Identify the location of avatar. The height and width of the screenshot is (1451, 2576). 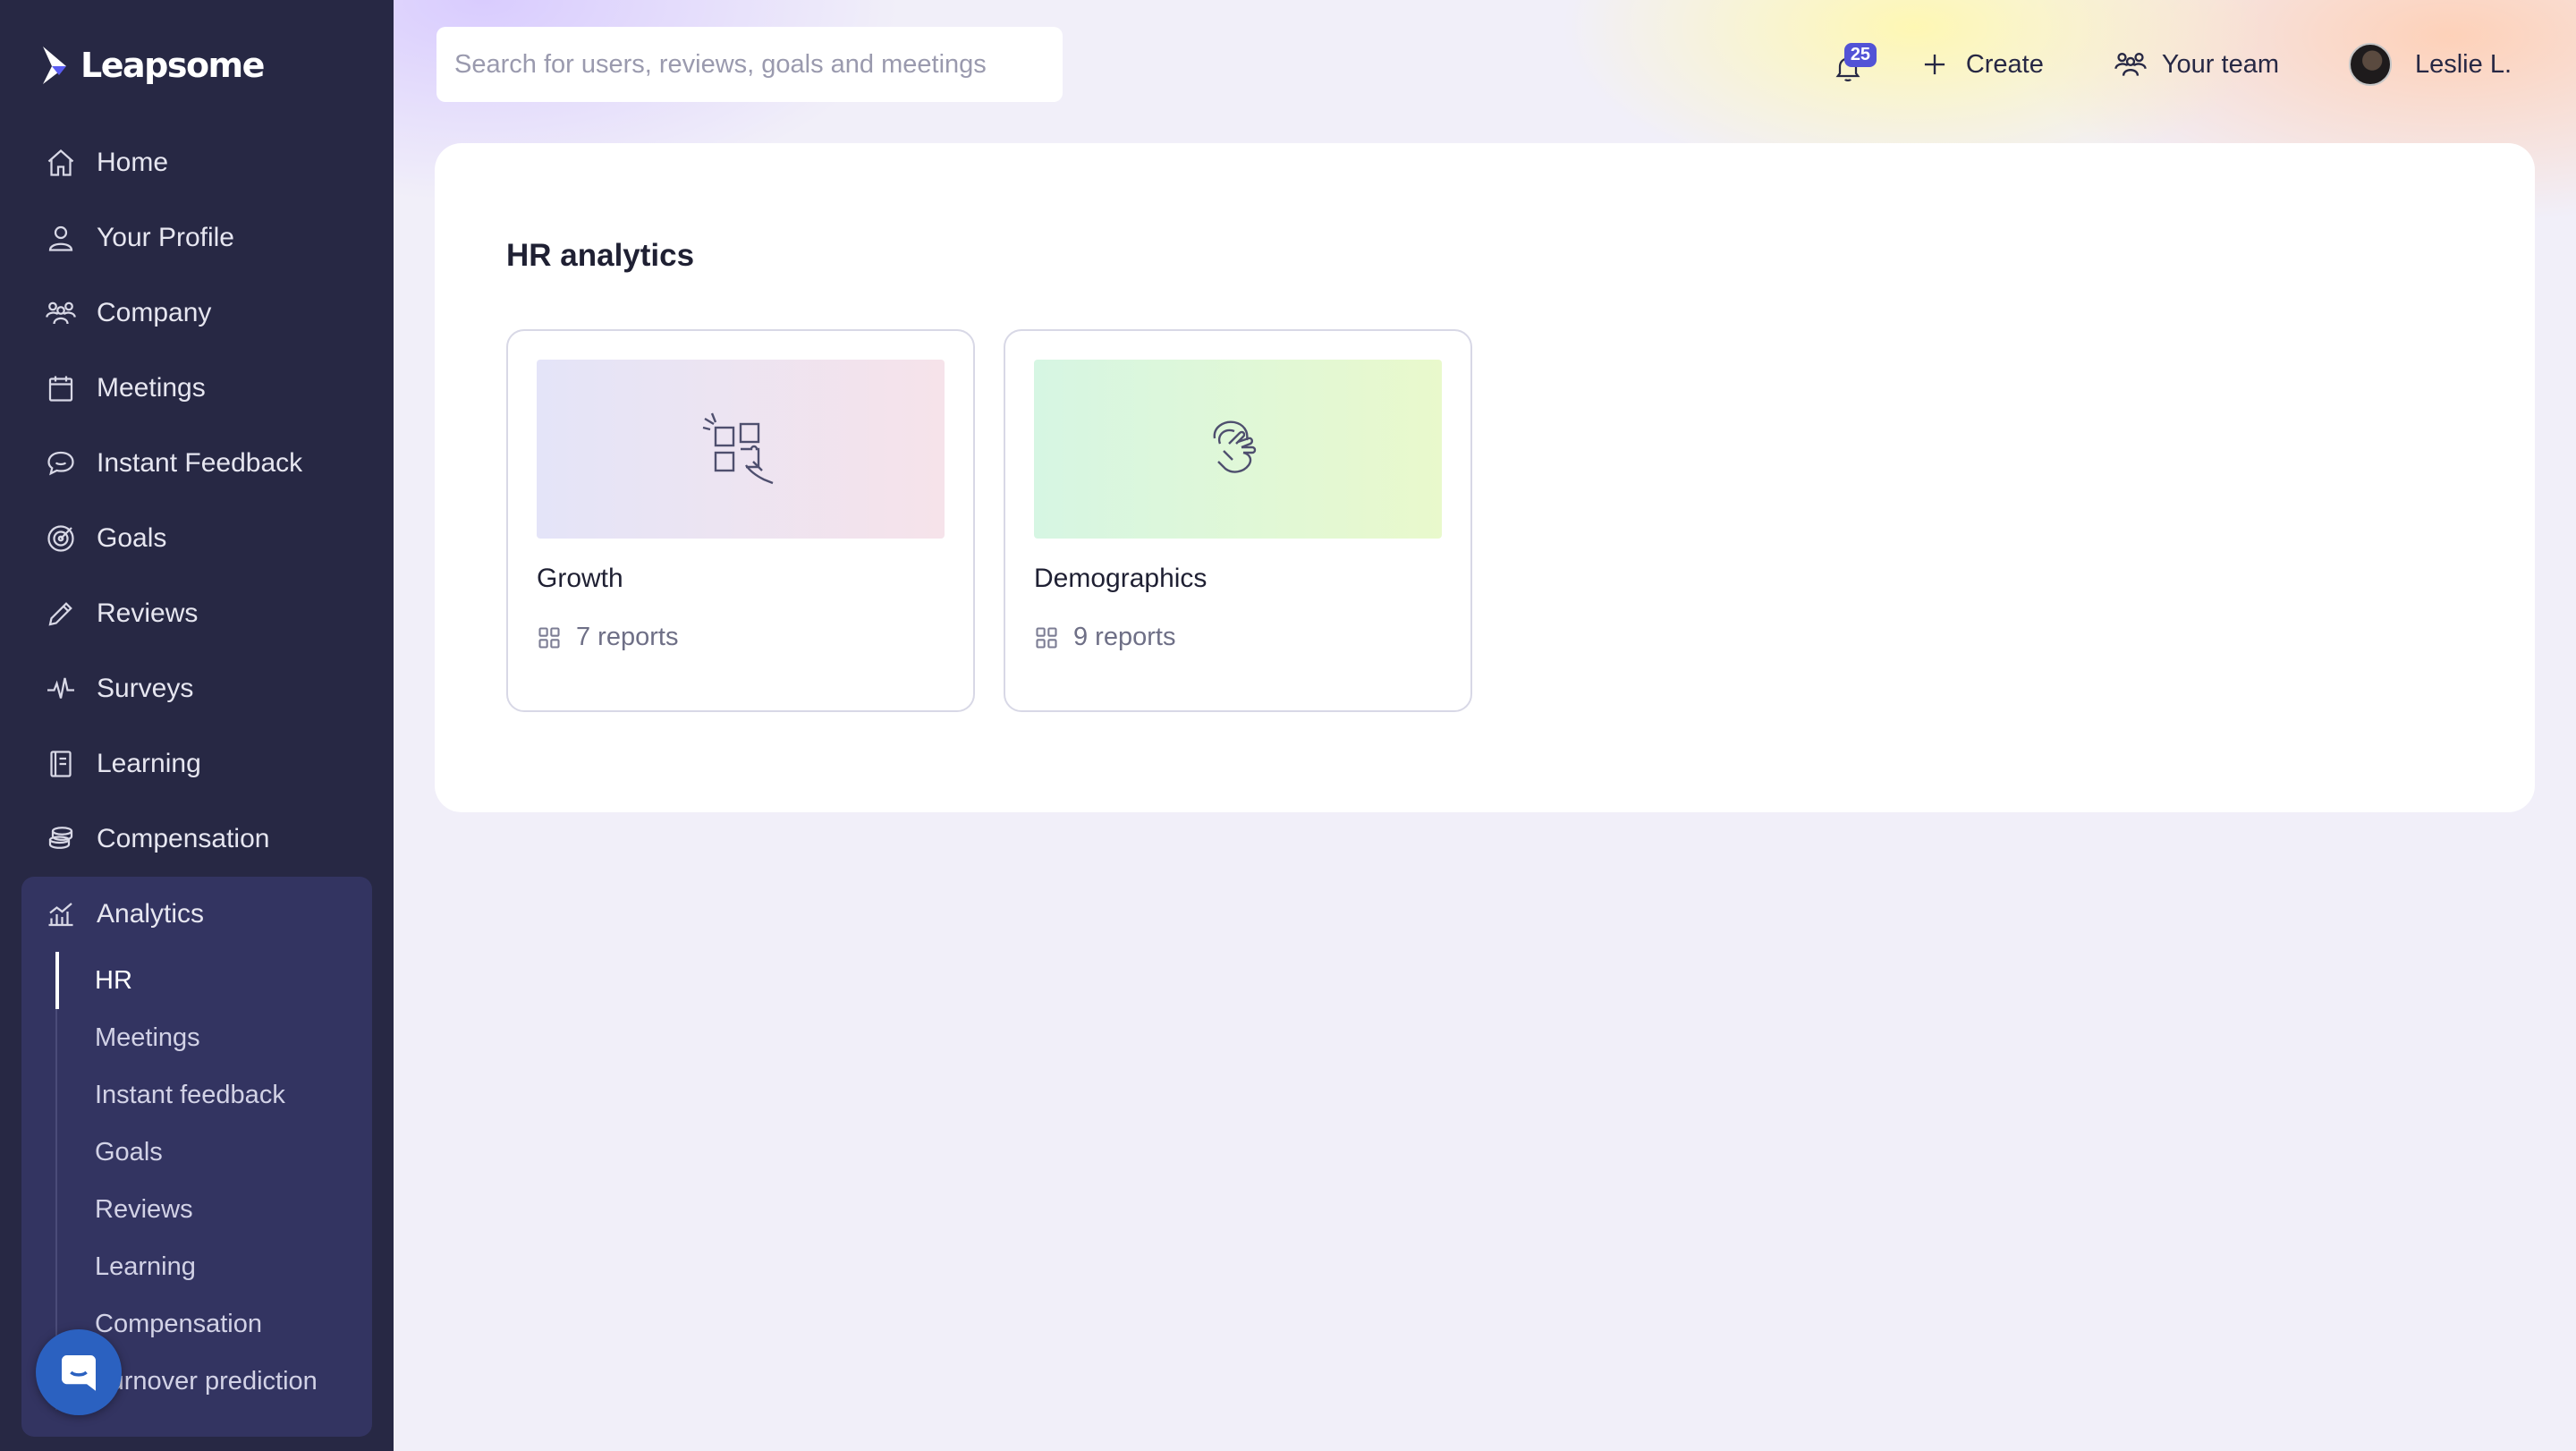
(2370, 64).